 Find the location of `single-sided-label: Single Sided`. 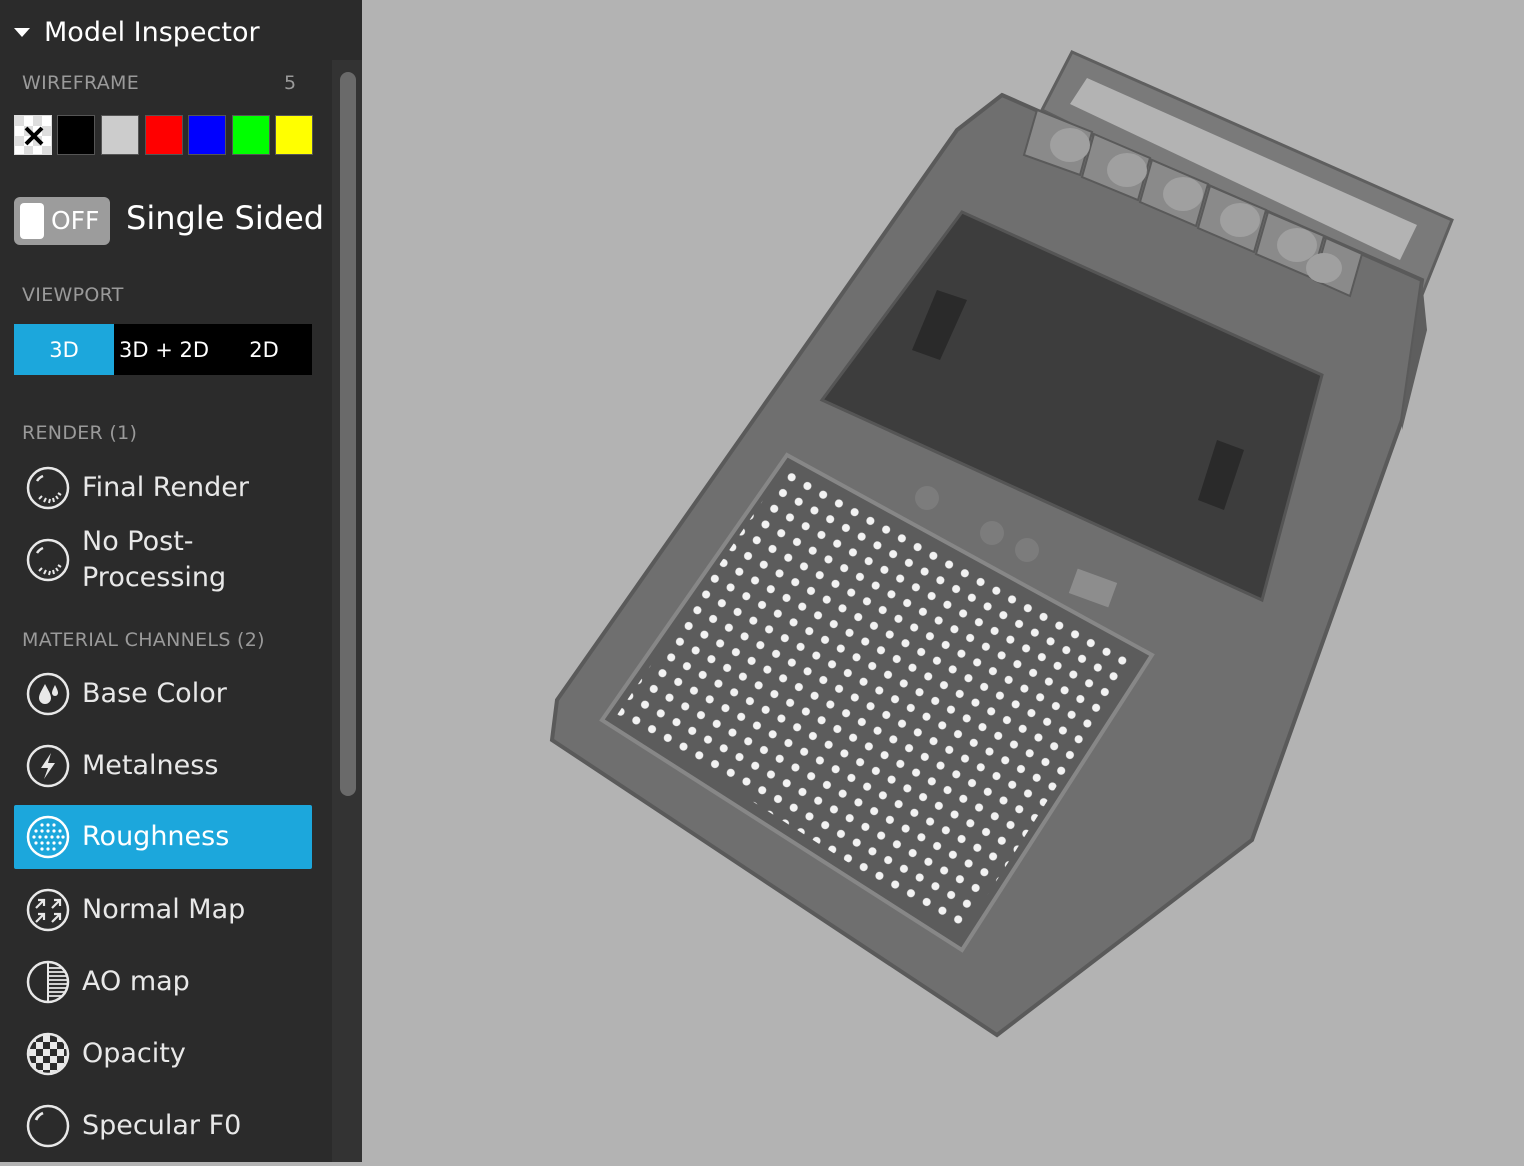

single-sided-label: Single Sided is located at coordinates (225, 218).